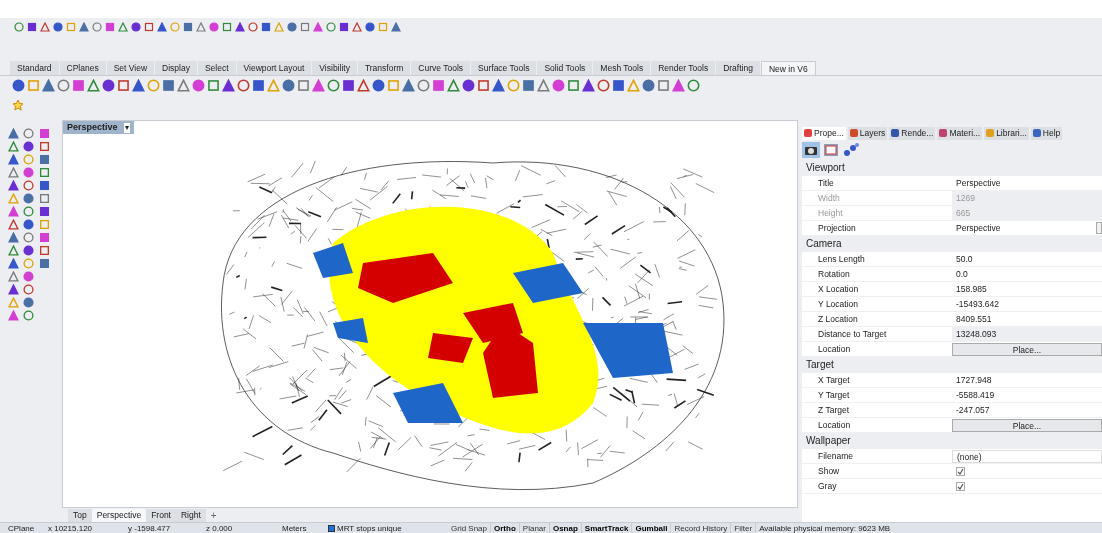  Describe the element at coordinates (213, 515) in the screenshot. I see `add-tab-button: +` at that location.